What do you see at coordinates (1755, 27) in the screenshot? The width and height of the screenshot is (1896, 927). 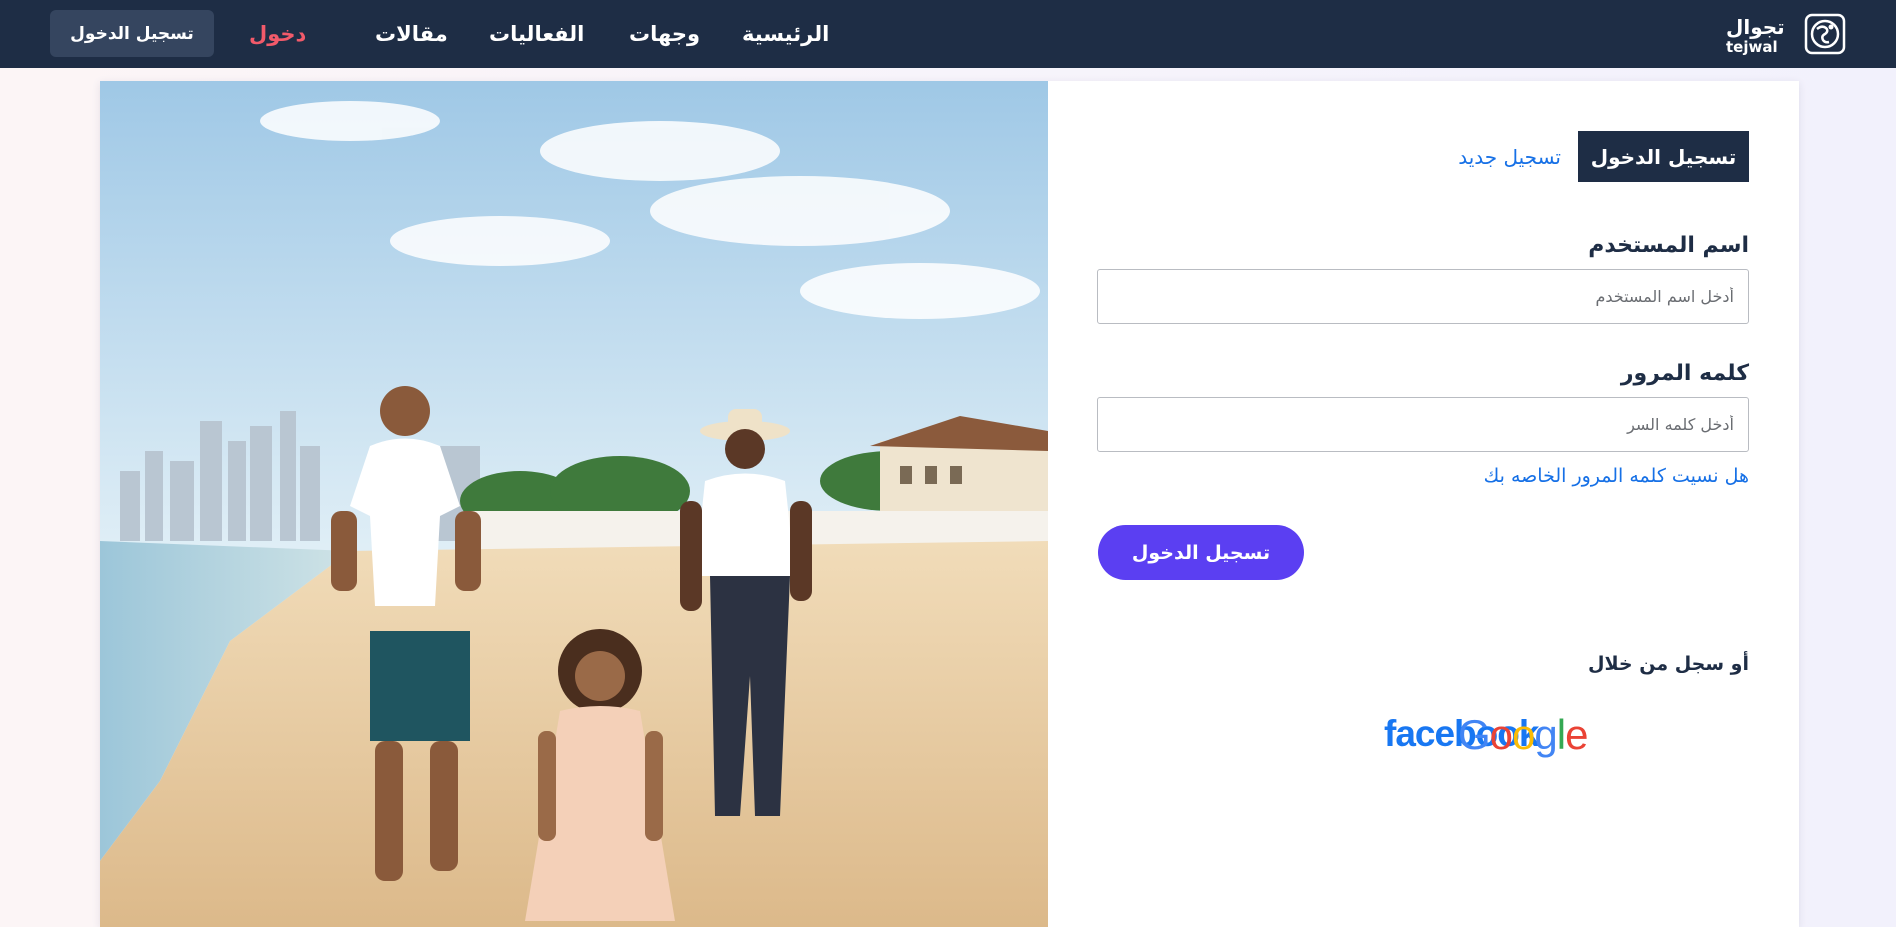 I see `logo-text-arabic: تجوال` at bounding box center [1755, 27].